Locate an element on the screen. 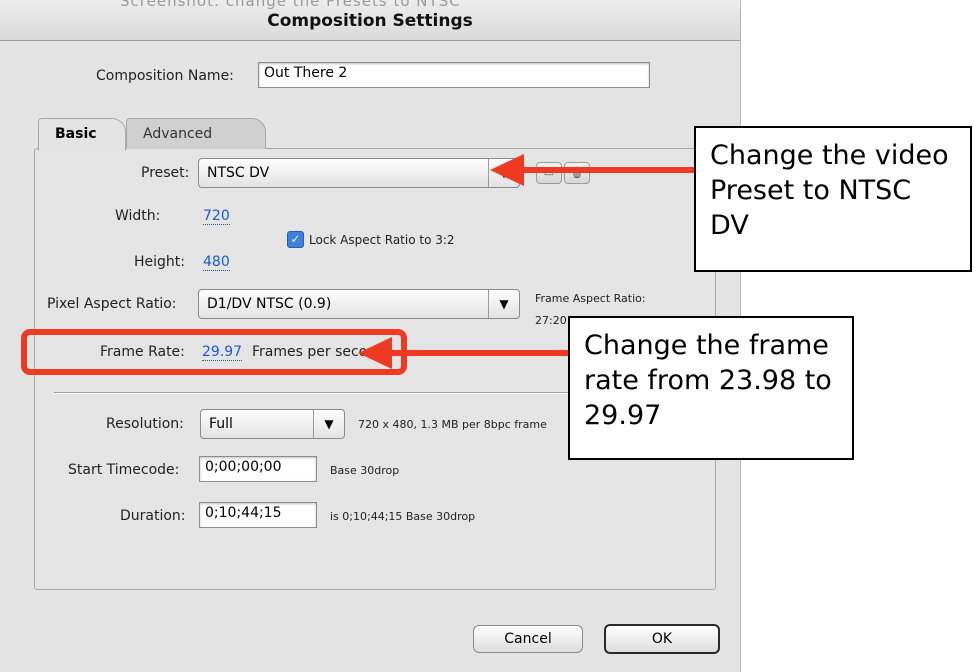 This screenshot has height=672, width=974. preset-callout: Change the video Preset to NTSC DV is located at coordinates (833, 199).